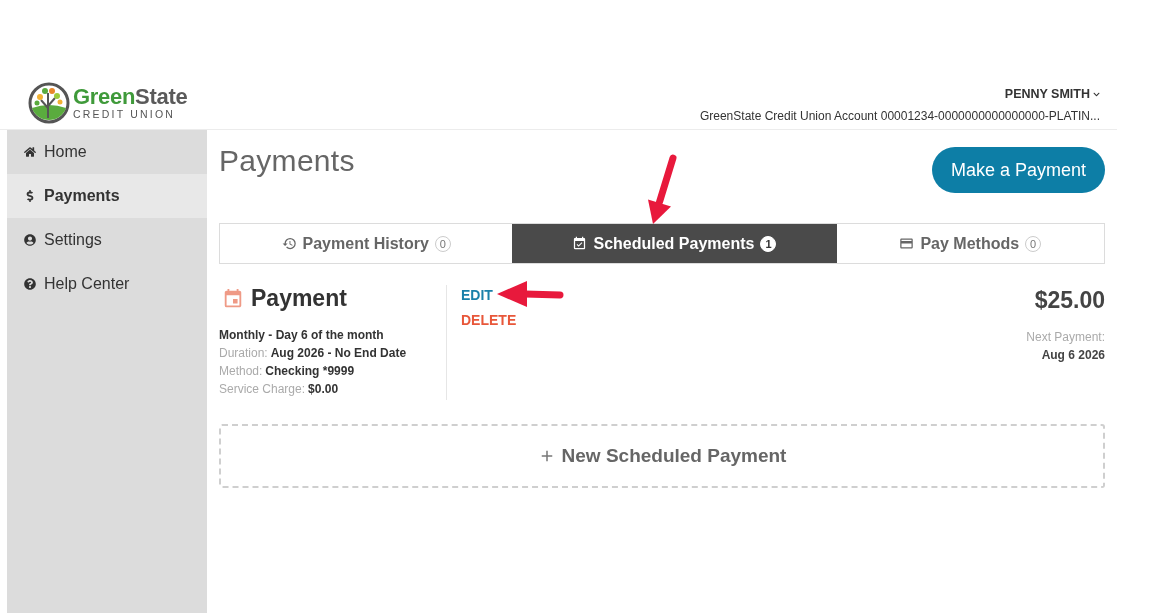 The image size is (1153, 613). Describe the element at coordinates (1052, 94) in the screenshot. I see `user-menu-button: PENNY SMITH` at that location.